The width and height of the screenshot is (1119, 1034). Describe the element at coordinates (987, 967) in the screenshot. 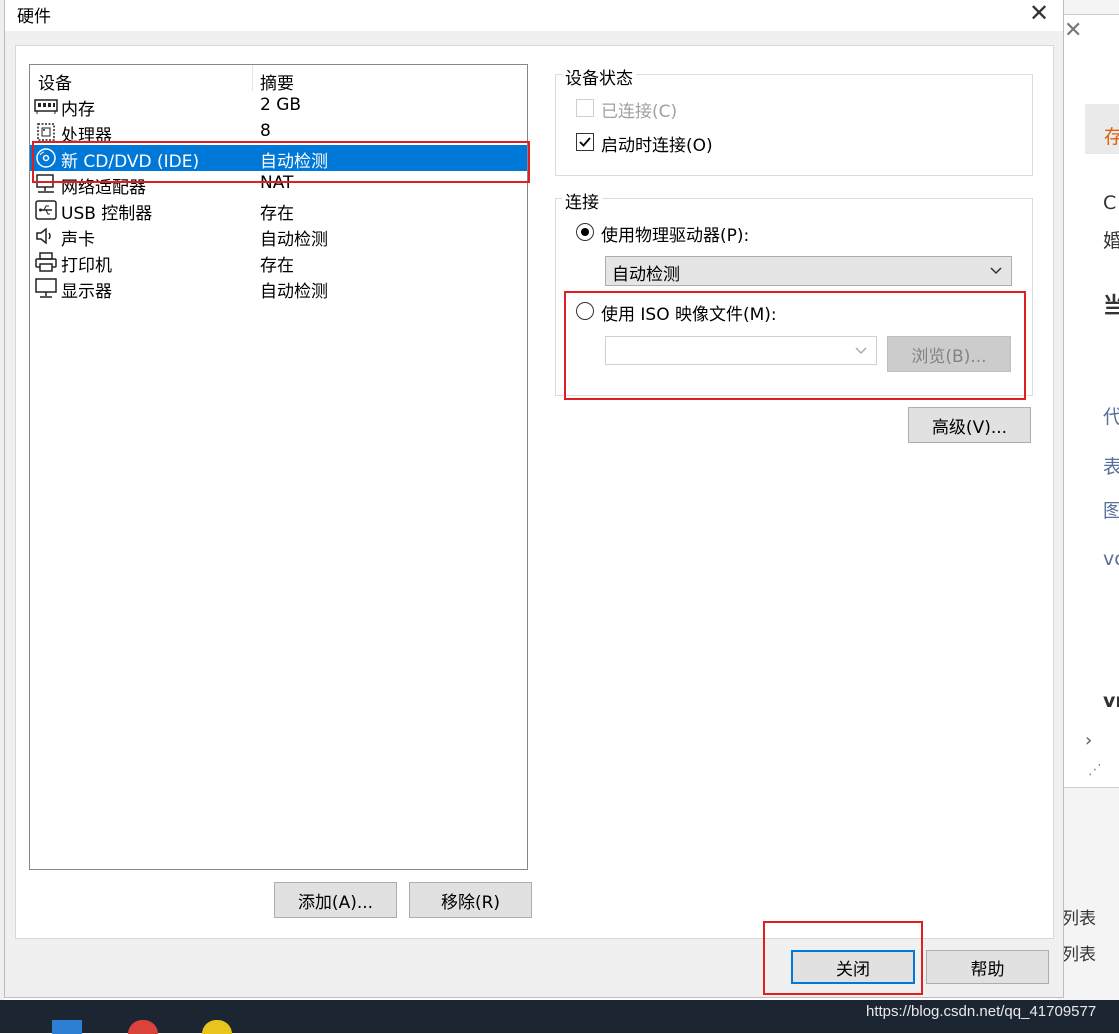

I see `help-button: 帮助` at that location.